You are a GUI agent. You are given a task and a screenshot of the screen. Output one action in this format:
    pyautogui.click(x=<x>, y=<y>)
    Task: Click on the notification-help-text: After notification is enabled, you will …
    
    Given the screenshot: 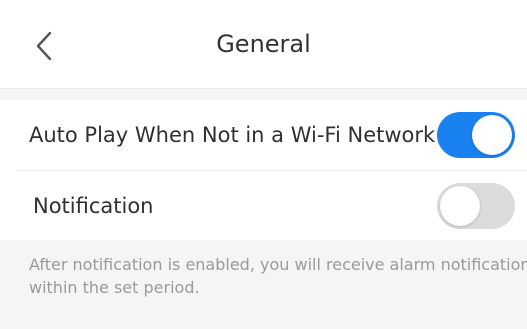 What is the action you would take?
    pyautogui.click(x=278, y=276)
    